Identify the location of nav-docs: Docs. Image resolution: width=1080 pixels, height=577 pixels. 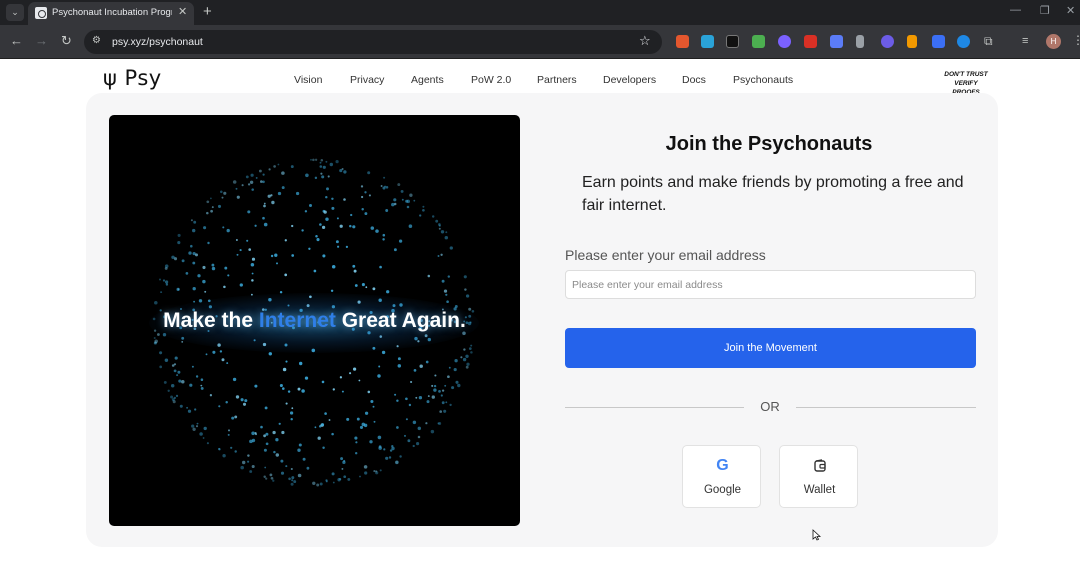
(694, 80).